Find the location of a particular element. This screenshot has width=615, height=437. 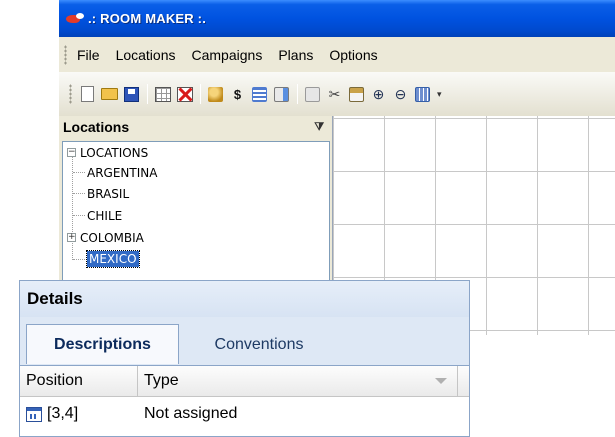

details-grid-header: Position Type is located at coordinates (244, 381).